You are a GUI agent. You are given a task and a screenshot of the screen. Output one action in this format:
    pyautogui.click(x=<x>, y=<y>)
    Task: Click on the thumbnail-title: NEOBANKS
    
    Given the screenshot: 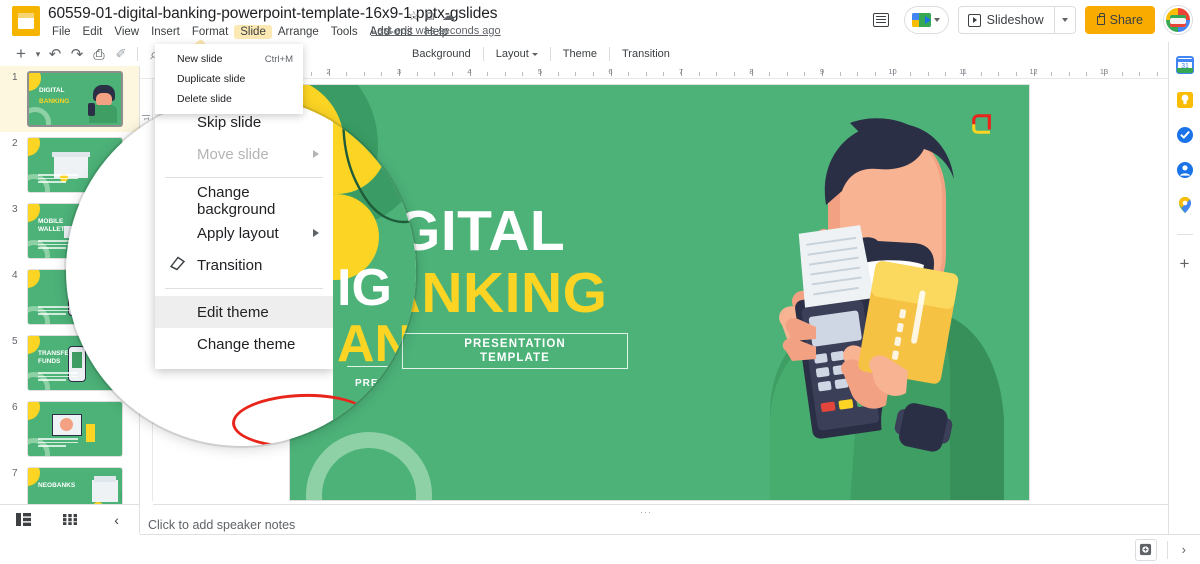 What is the action you would take?
    pyautogui.click(x=57, y=485)
    